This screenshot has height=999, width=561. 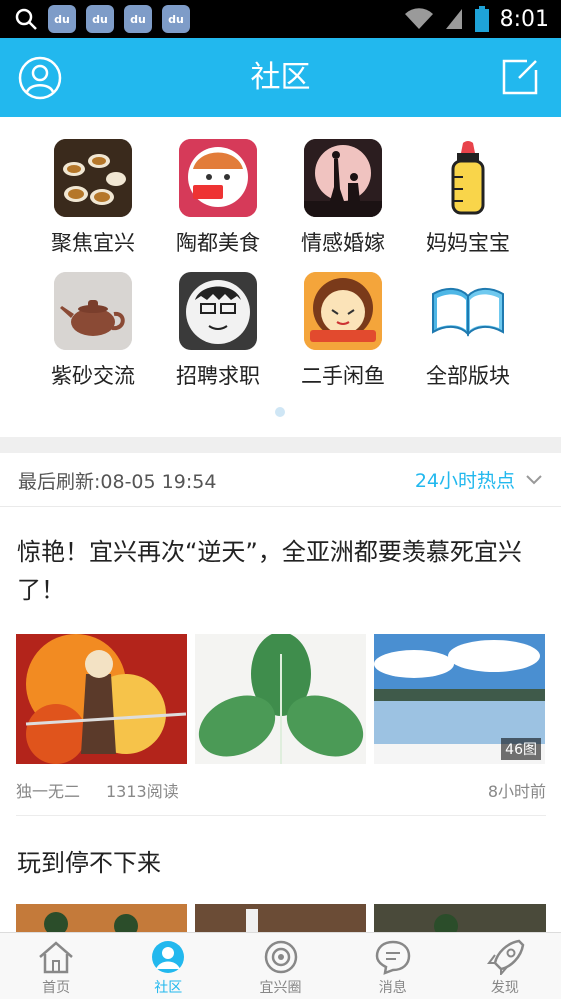 I want to click on post-read-count: 1313阅读, so click(x=142, y=791).